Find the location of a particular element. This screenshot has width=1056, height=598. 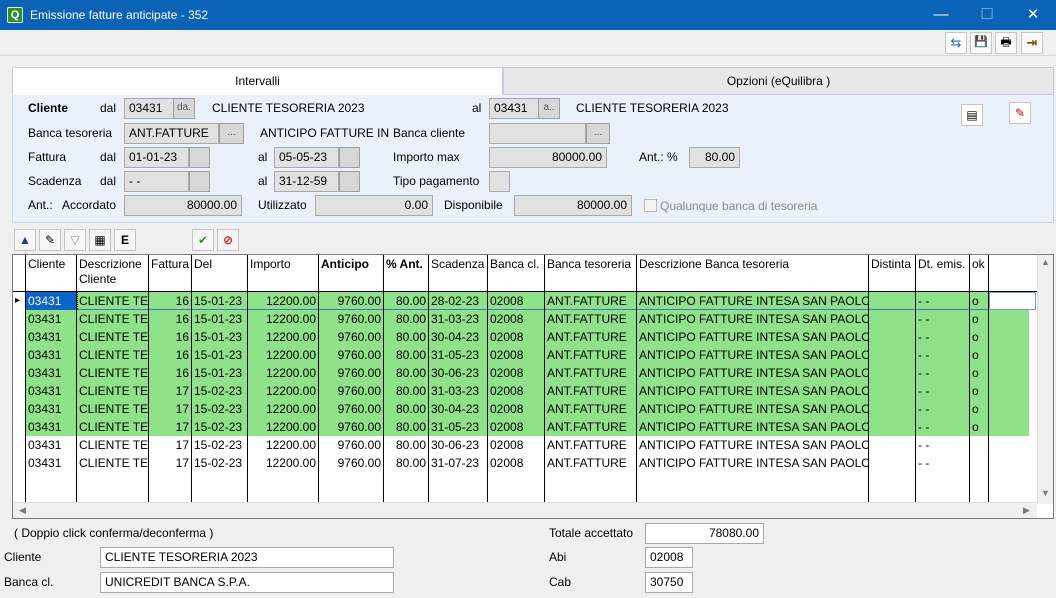

cell-pct is located at coordinates (406, 481).